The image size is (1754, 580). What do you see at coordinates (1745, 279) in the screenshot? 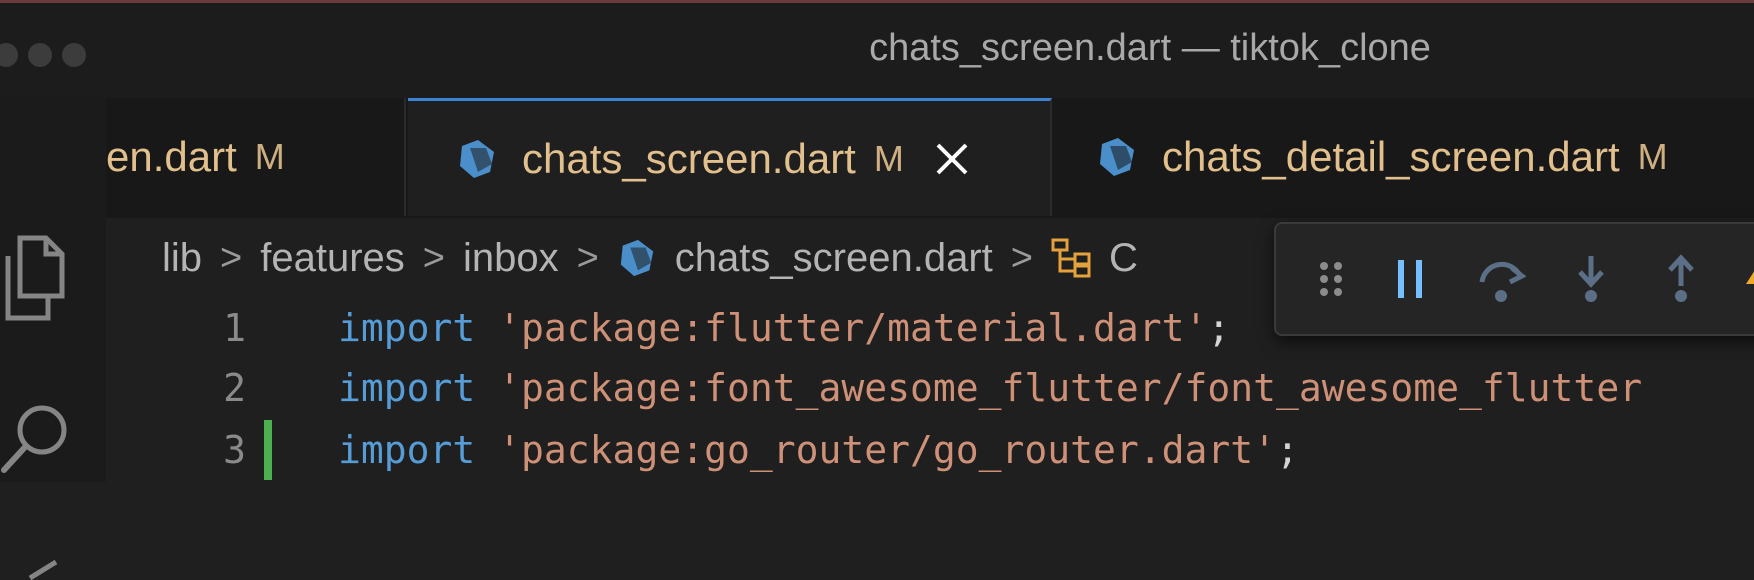
I see `hot-reload-icon` at bounding box center [1745, 279].